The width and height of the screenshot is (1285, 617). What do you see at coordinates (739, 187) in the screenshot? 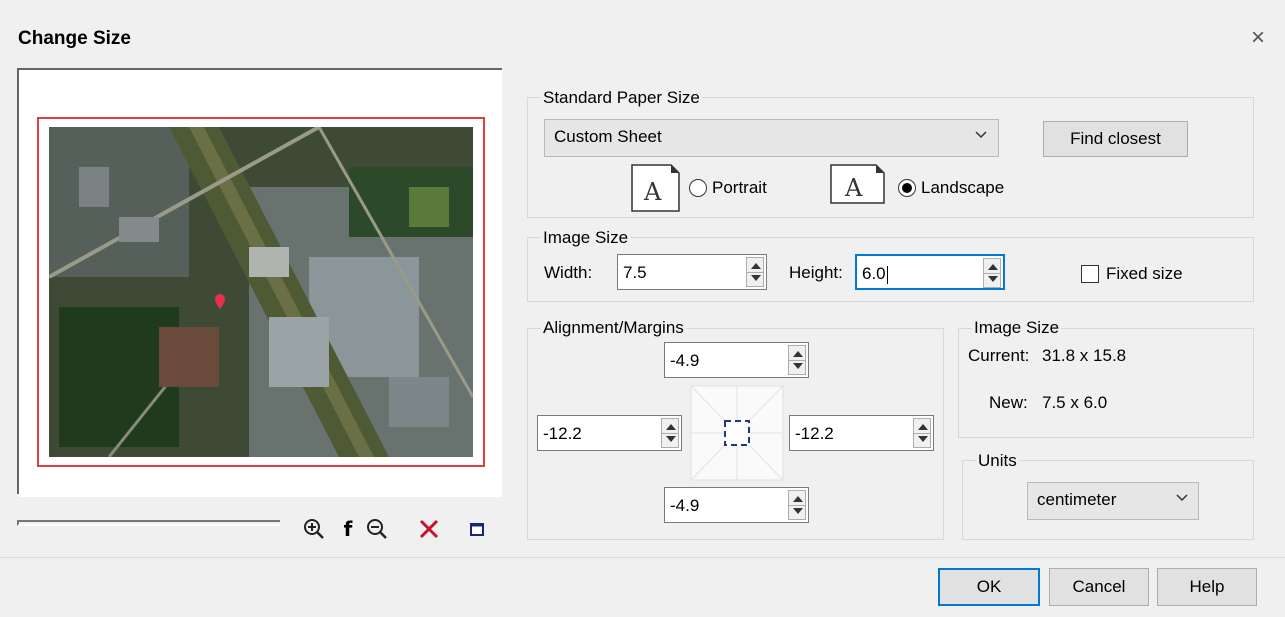
I see `portrait-label: Portrait` at bounding box center [739, 187].